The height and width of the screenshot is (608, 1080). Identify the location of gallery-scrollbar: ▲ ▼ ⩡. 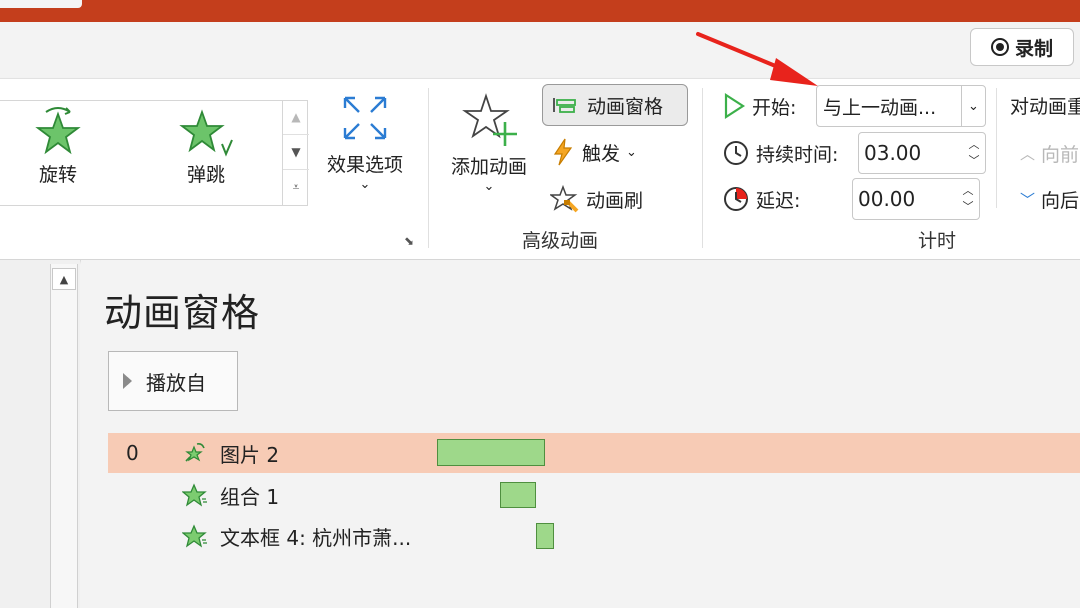
(295, 153).